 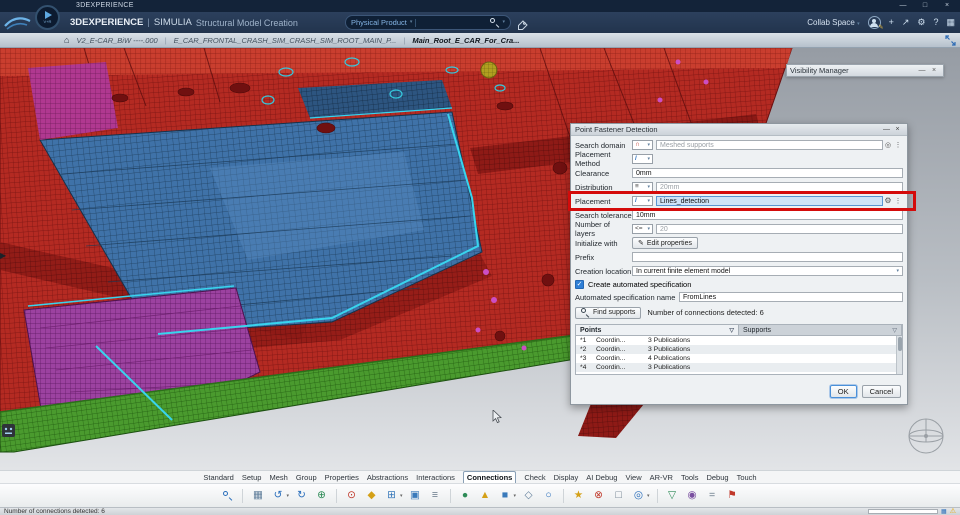 What do you see at coordinates (428, 22) in the screenshot?
I see `global-search-bar: Physical Product ▾ ▾` at bounding box center [428, 22].